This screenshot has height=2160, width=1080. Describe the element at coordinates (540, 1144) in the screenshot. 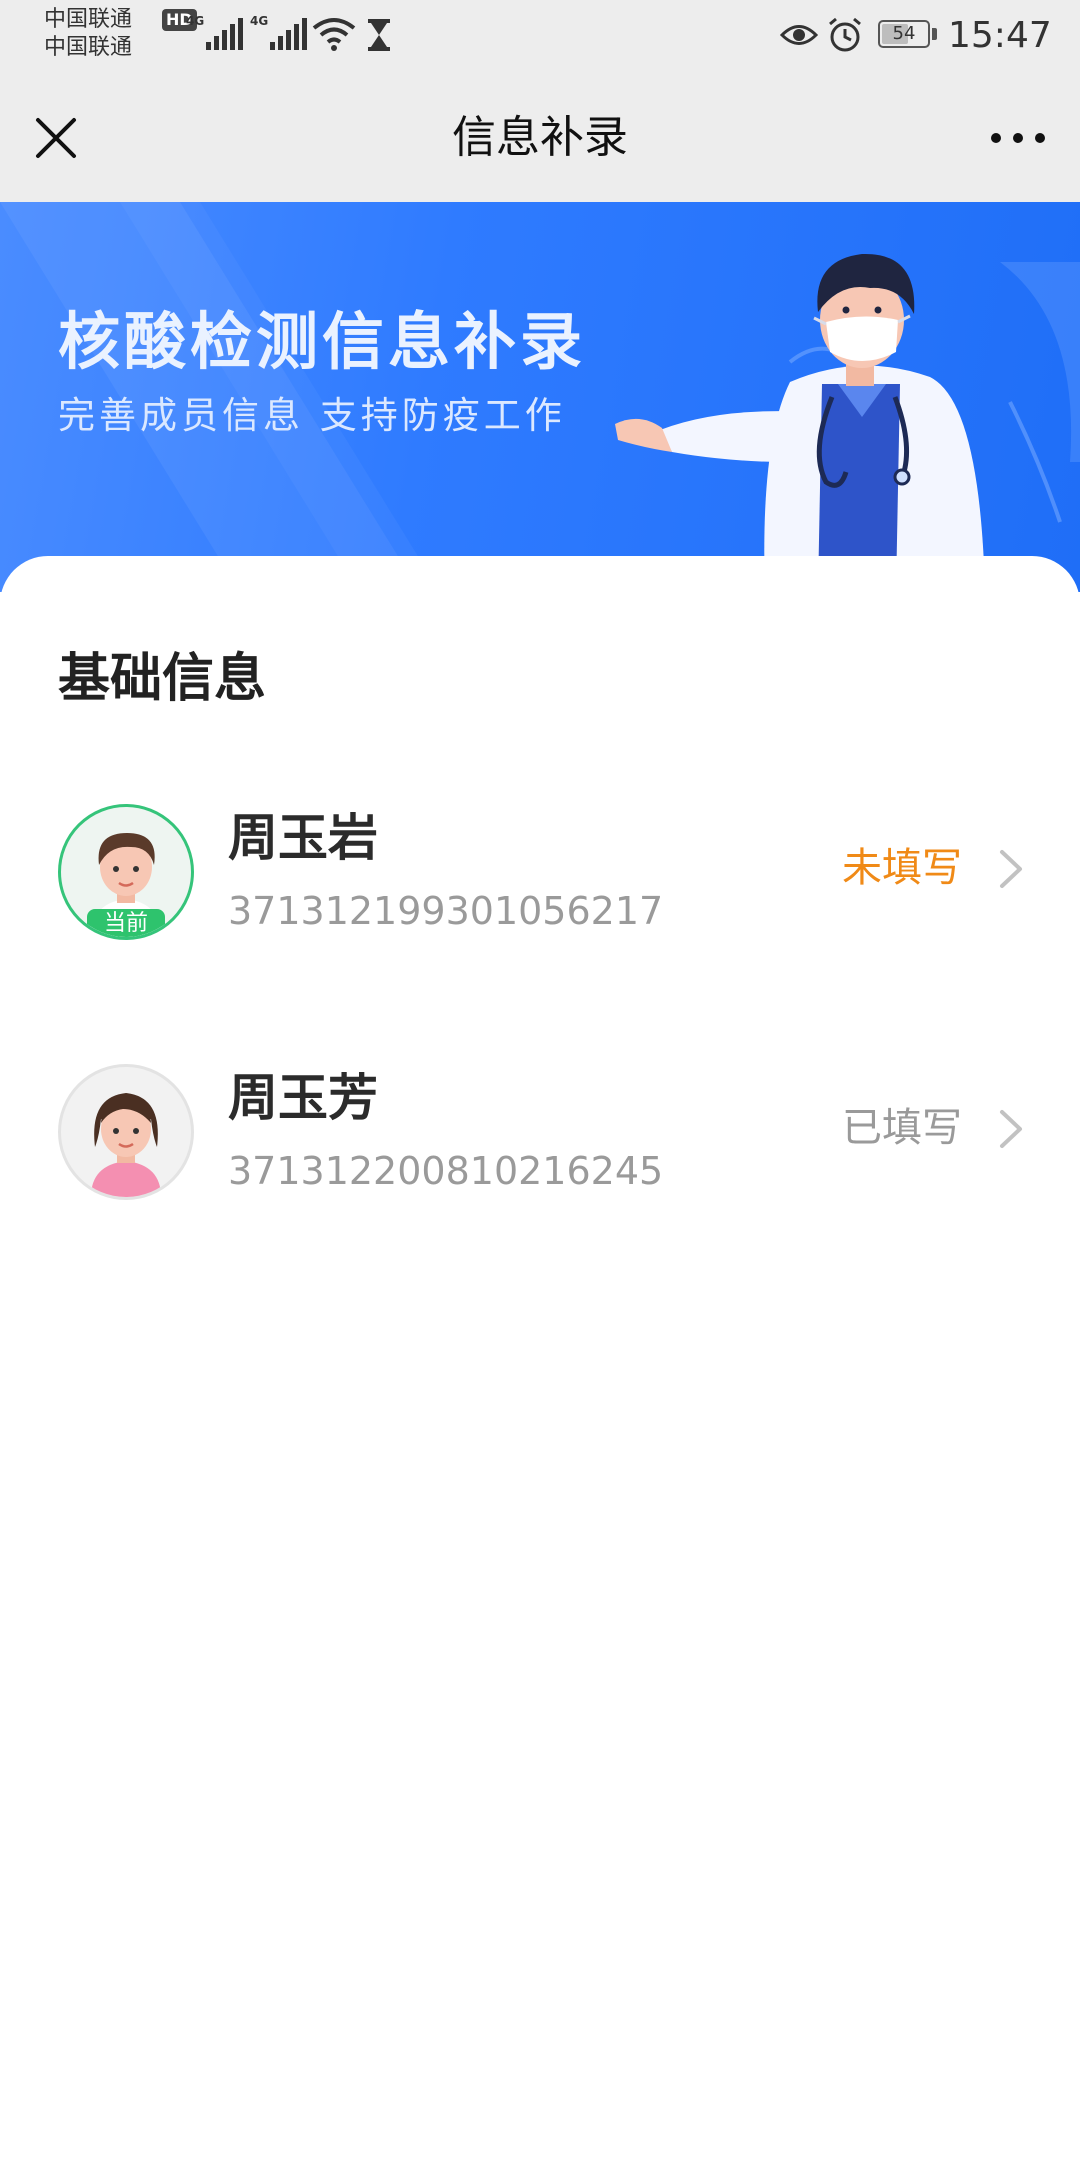

I see `member-row: 周玉芳 371312200810216245 已填写` at that location.